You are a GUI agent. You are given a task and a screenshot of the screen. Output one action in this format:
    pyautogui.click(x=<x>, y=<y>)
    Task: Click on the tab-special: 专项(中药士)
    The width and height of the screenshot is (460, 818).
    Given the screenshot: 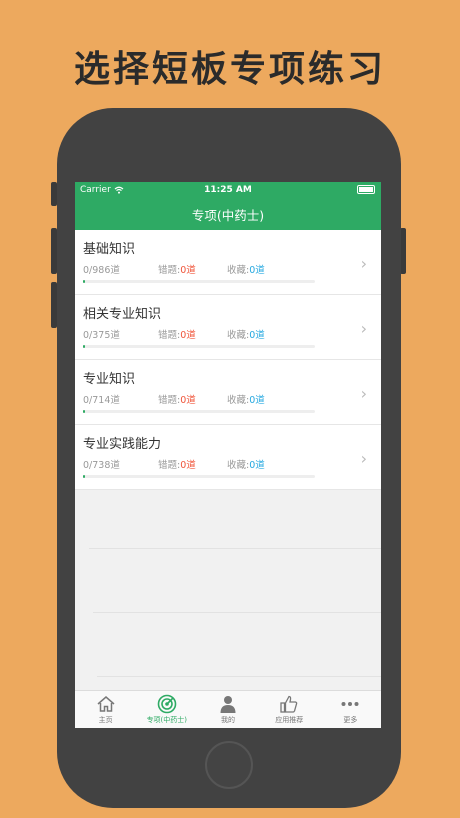 What is the action you would take?
    pyautogui.click(x=166, y=709)
    